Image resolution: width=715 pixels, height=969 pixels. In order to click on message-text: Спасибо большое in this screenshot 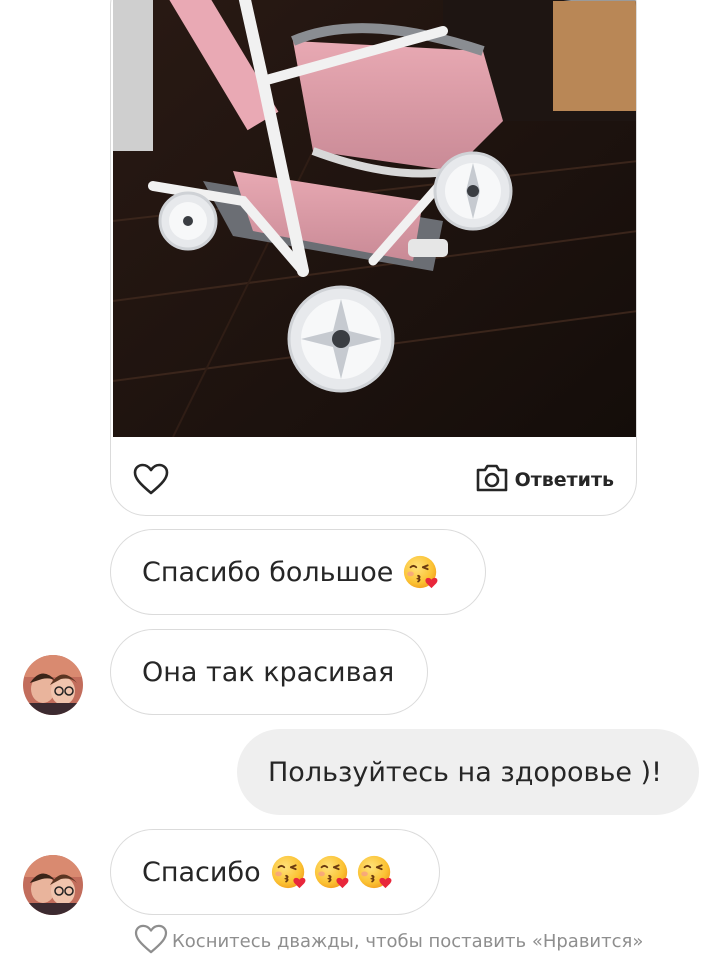, I will do `click(268, 572)`.